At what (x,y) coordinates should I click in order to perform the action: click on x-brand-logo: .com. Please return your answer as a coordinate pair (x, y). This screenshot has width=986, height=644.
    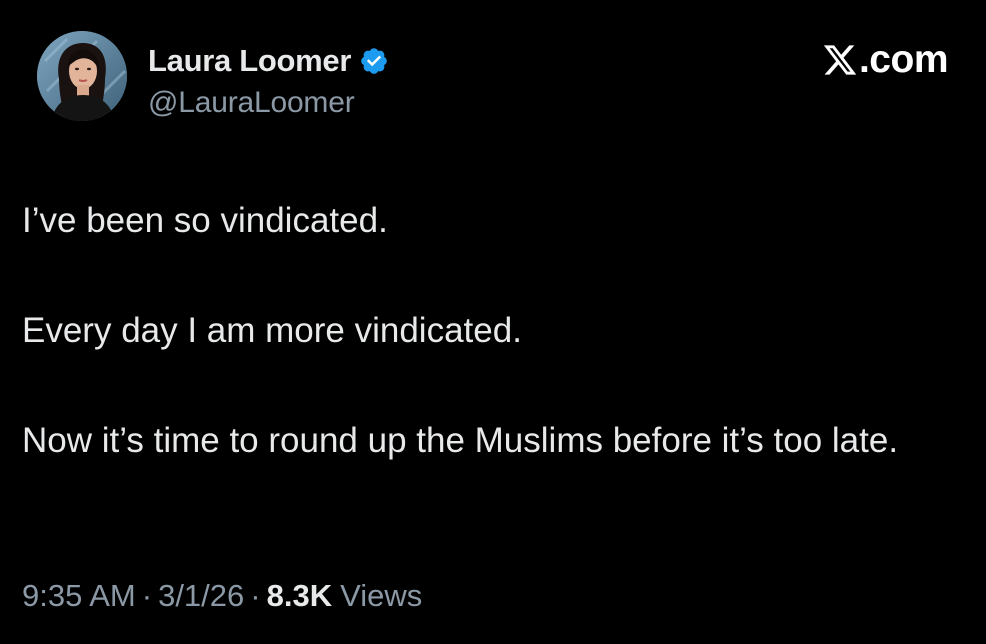
    Looking at the image, I should click on (885, 60).